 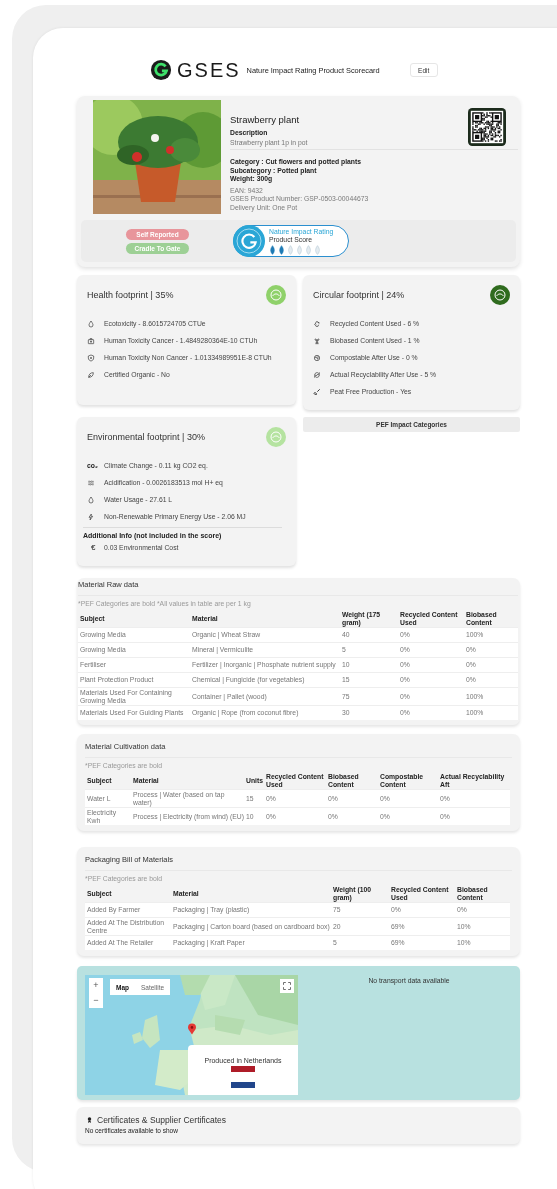 What do you see at coordinates (146, 437) in the screenshot?
I see `footprint-title: Environmental footprint | 30%` at bounding box center [146, 437].